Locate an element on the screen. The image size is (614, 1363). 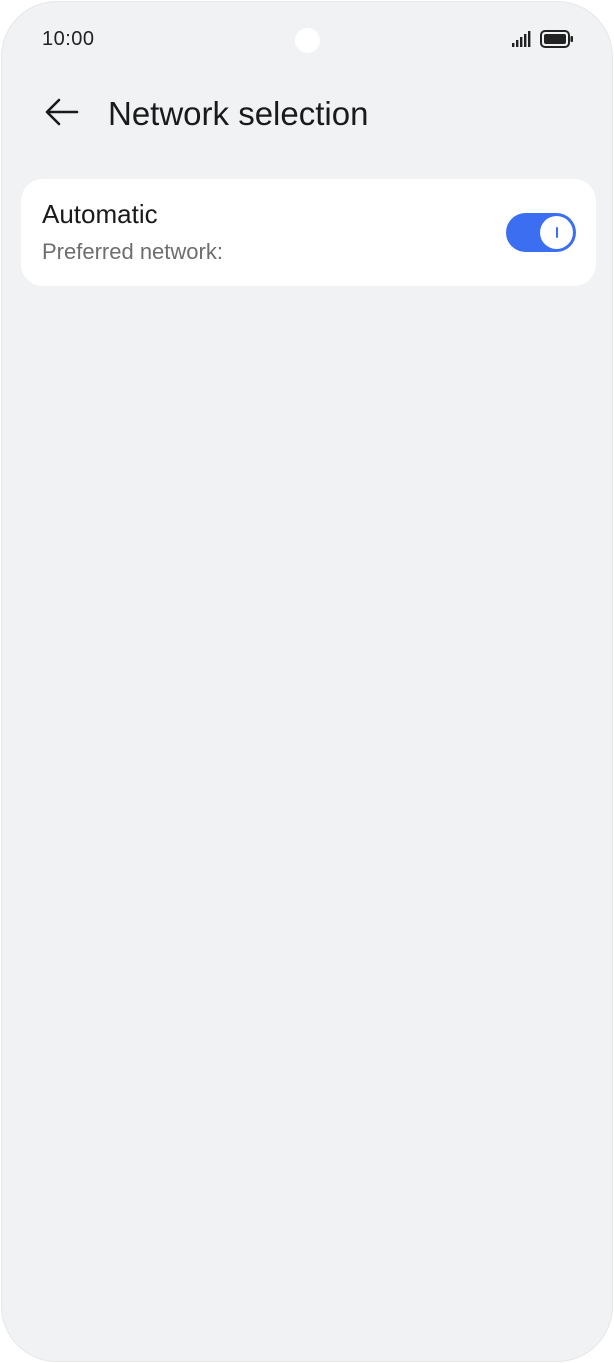
signal-icon is located at coordinates (522, 41).